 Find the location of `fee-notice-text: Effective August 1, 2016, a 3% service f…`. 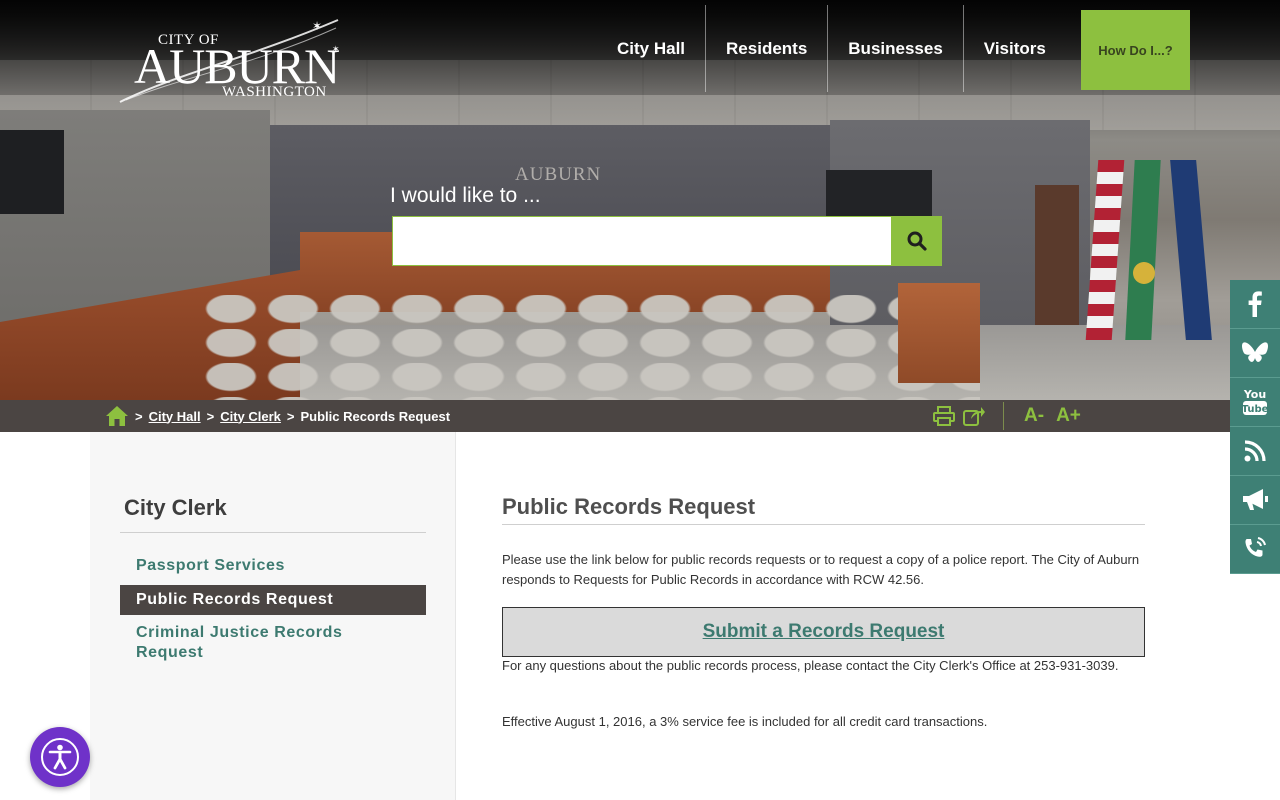

fee-notice-text: Effective August 1, 2016, a 3% service f… is located at coordinates (745, 721).